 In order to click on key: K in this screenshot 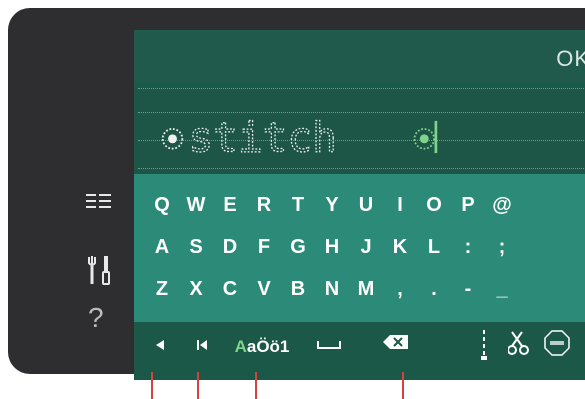, I will do `click(400, 247)`.